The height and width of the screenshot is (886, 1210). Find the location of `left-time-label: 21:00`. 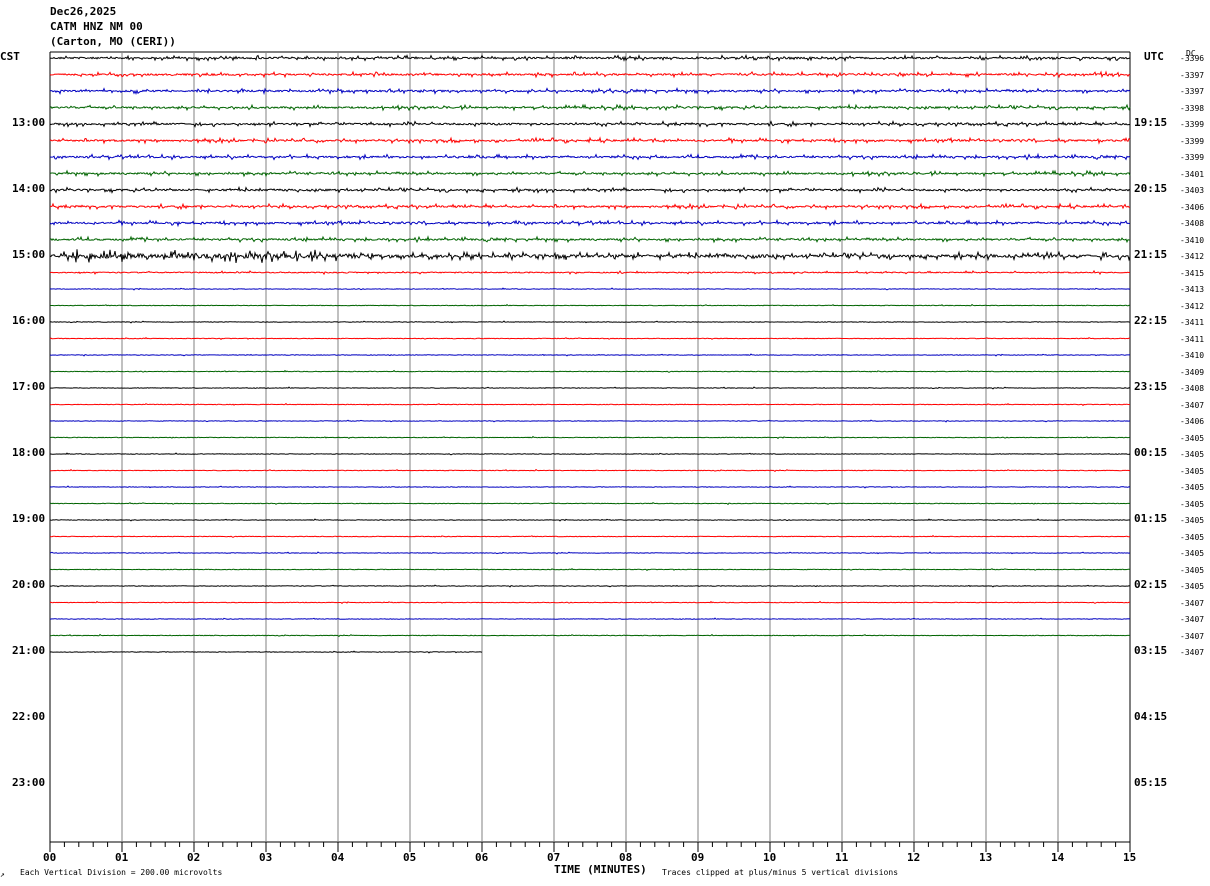

left-time-label: 21:00 is located at coordinates (29, 650).